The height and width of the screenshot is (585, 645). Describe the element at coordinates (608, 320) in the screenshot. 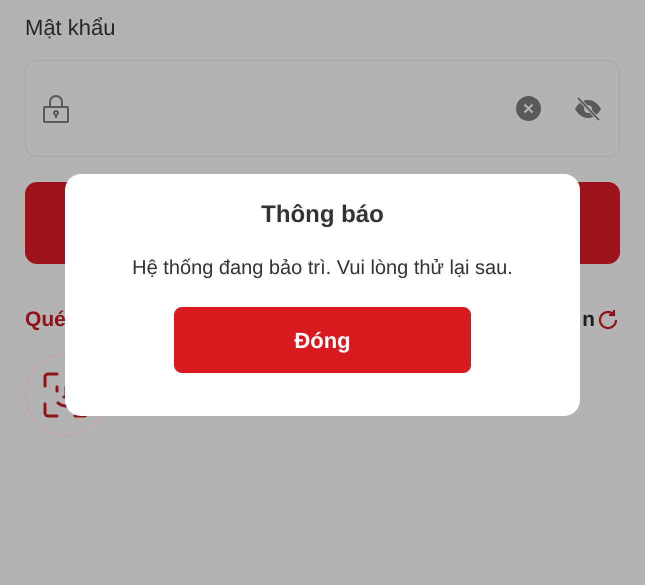

I see `refresh-icon` at that location.